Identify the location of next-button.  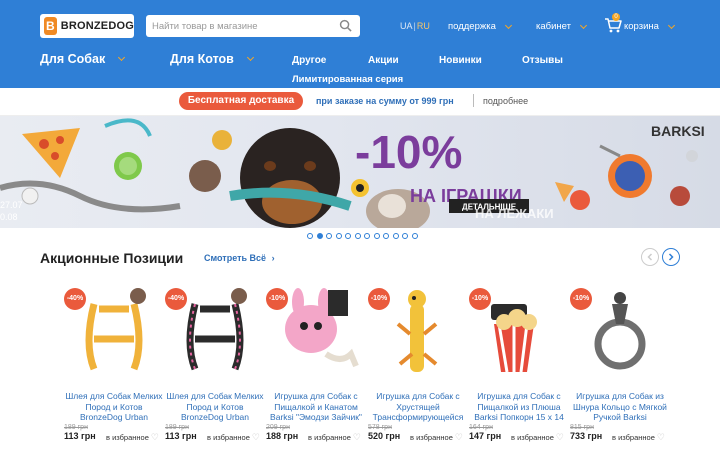
(671, 257).